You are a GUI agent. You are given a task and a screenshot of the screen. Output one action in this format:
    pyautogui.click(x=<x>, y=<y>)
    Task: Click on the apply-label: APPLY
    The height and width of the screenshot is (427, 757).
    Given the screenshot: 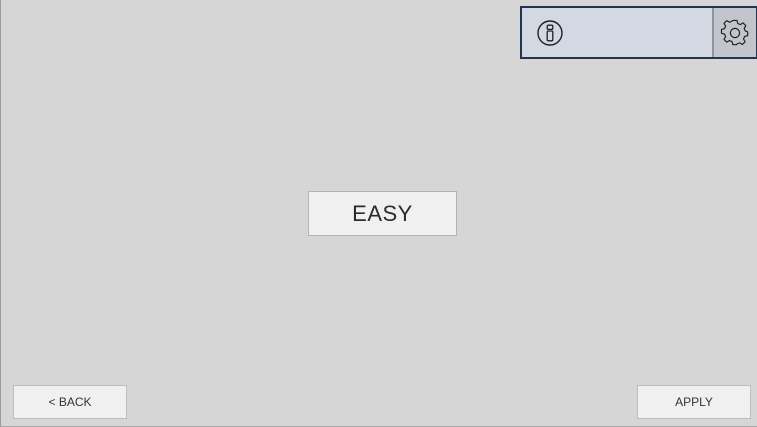 What is the action you would take?
    pyautogui.click(x=694, y=402)
    